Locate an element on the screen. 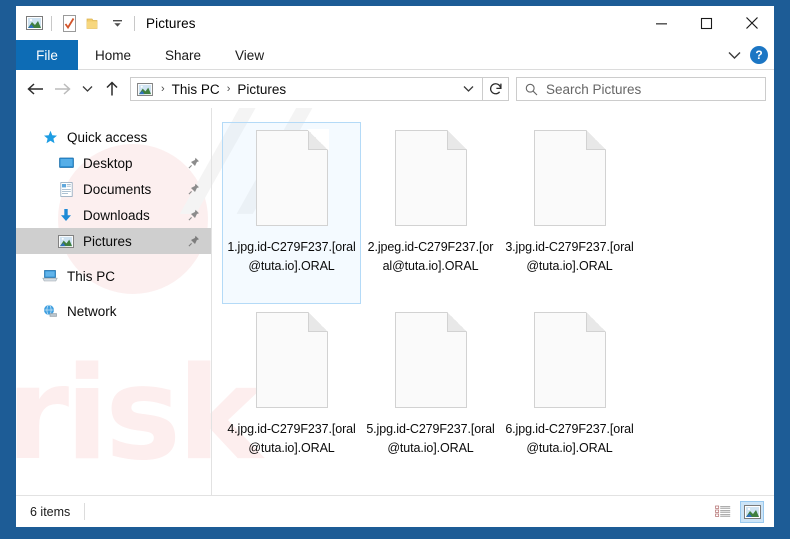  downloads-icon is located at coordinates (66, 215).